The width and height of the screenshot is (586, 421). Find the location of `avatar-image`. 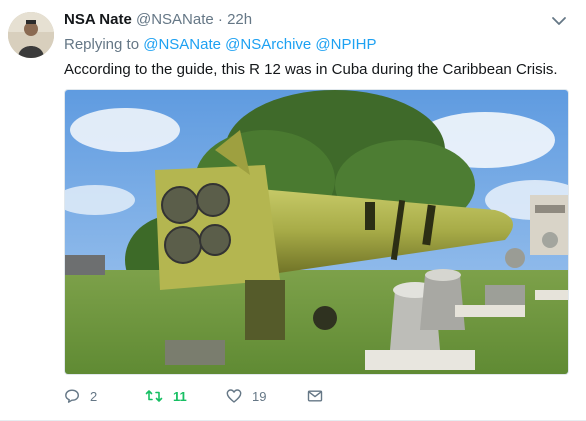

avatar-image is located at coordinates (31, 35).